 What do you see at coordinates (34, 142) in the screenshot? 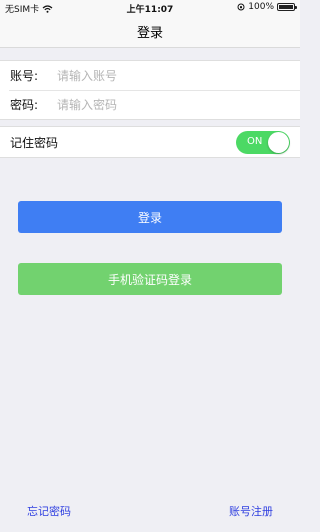
I see `remember-password-label: 记住密码` at bounding box center [34, 142].